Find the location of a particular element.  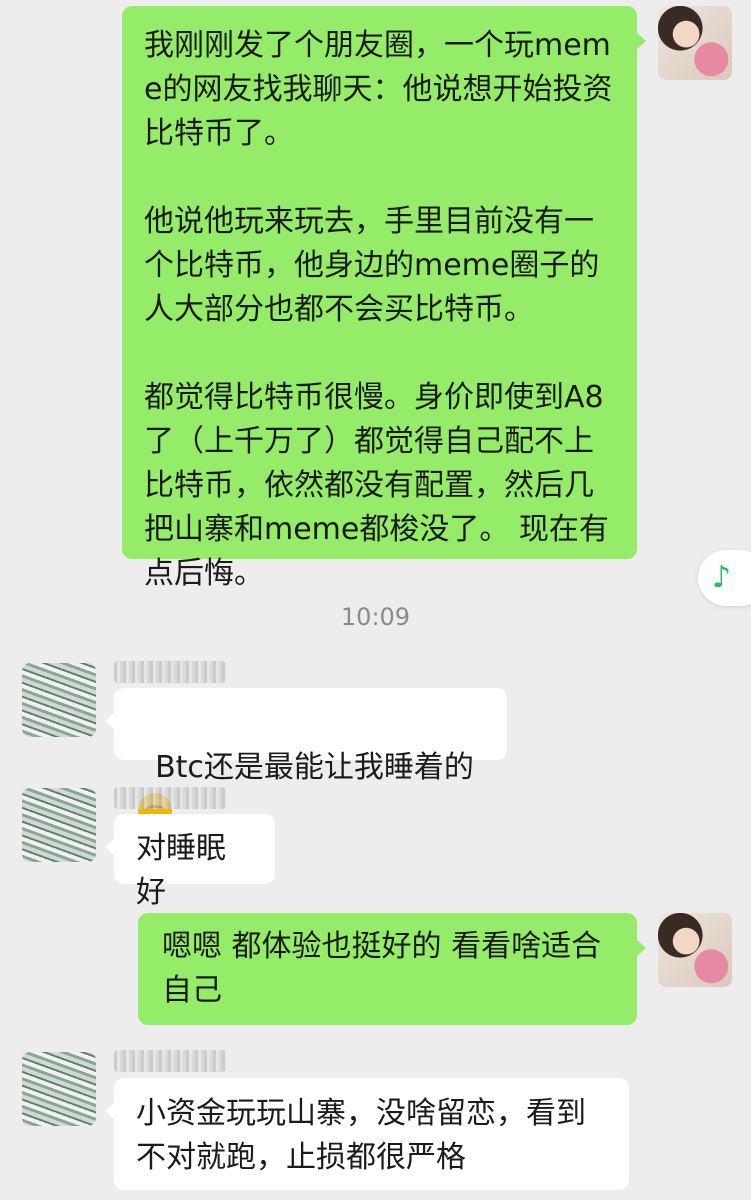

message-text: Btc还是最能让我睡着的 is located at coordinates (314, 767).